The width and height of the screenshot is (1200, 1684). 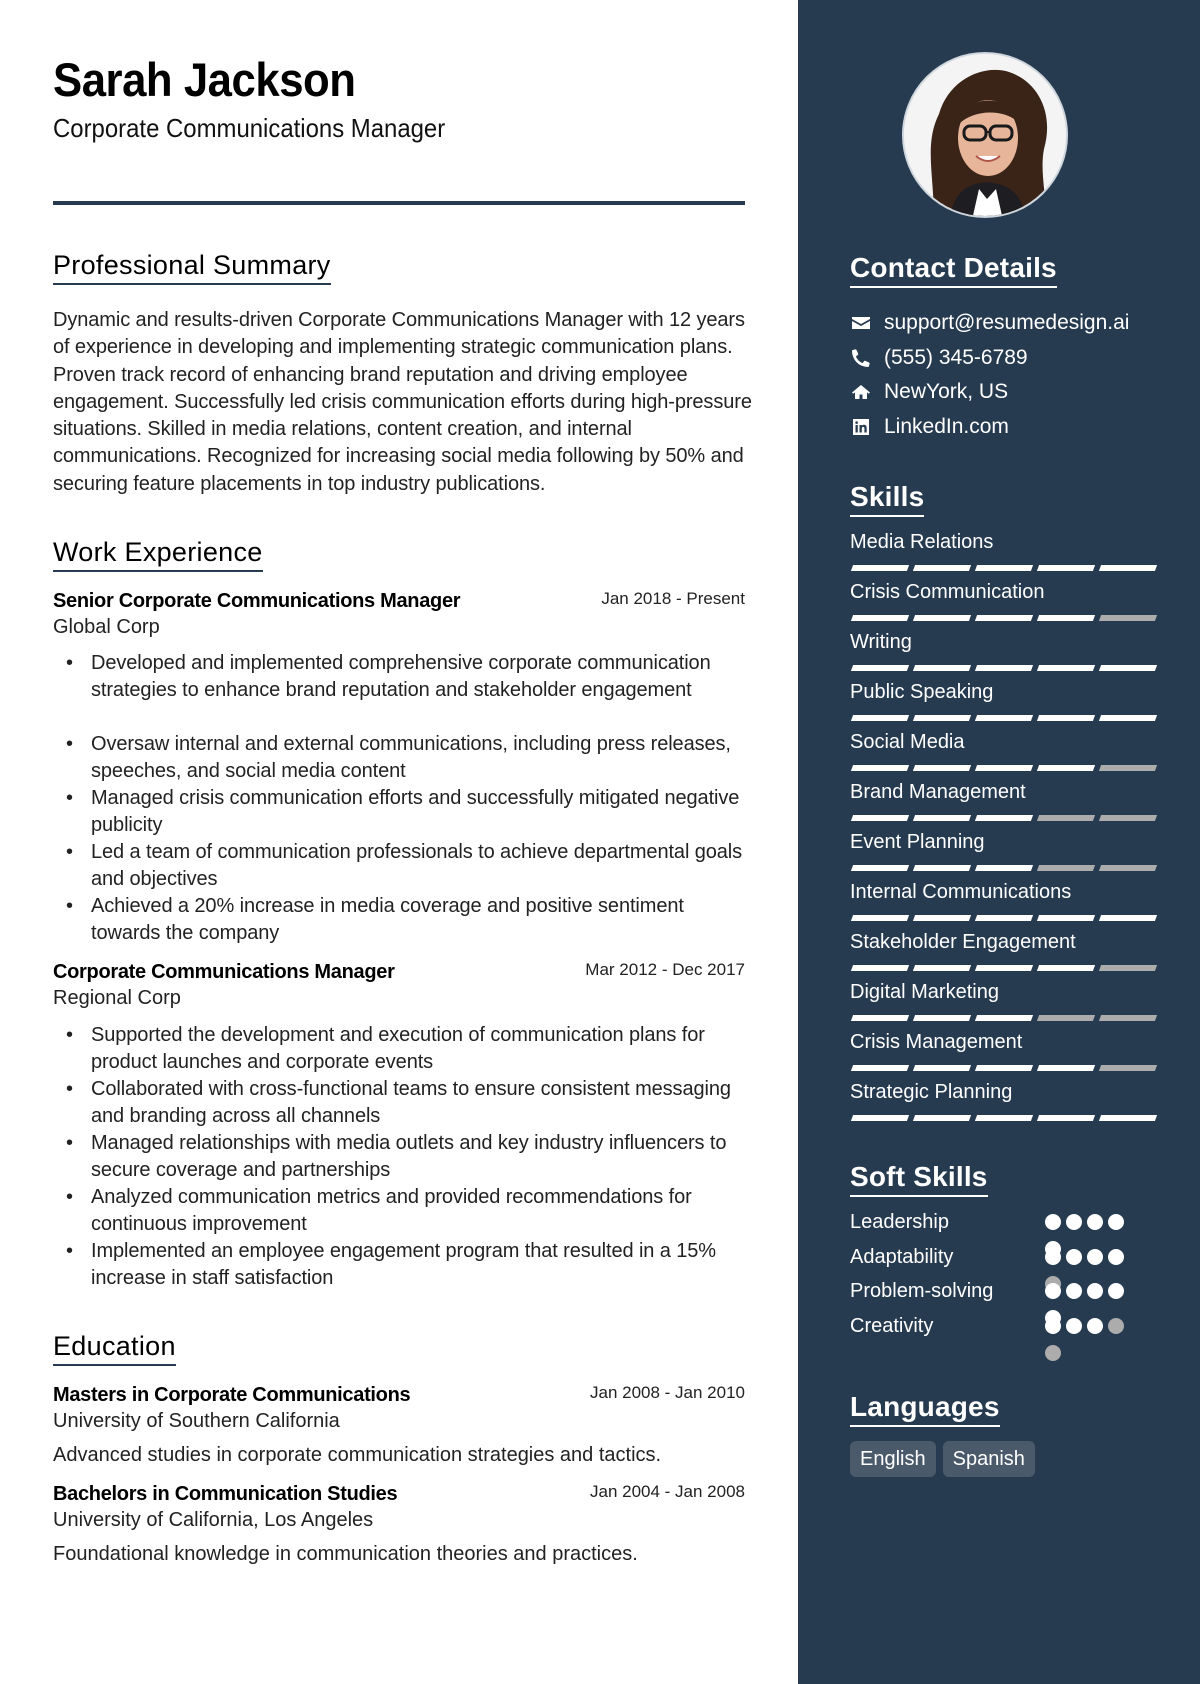 I want to click on contact-linkedin: LinkedIn.com, so click(x=989, y=427).